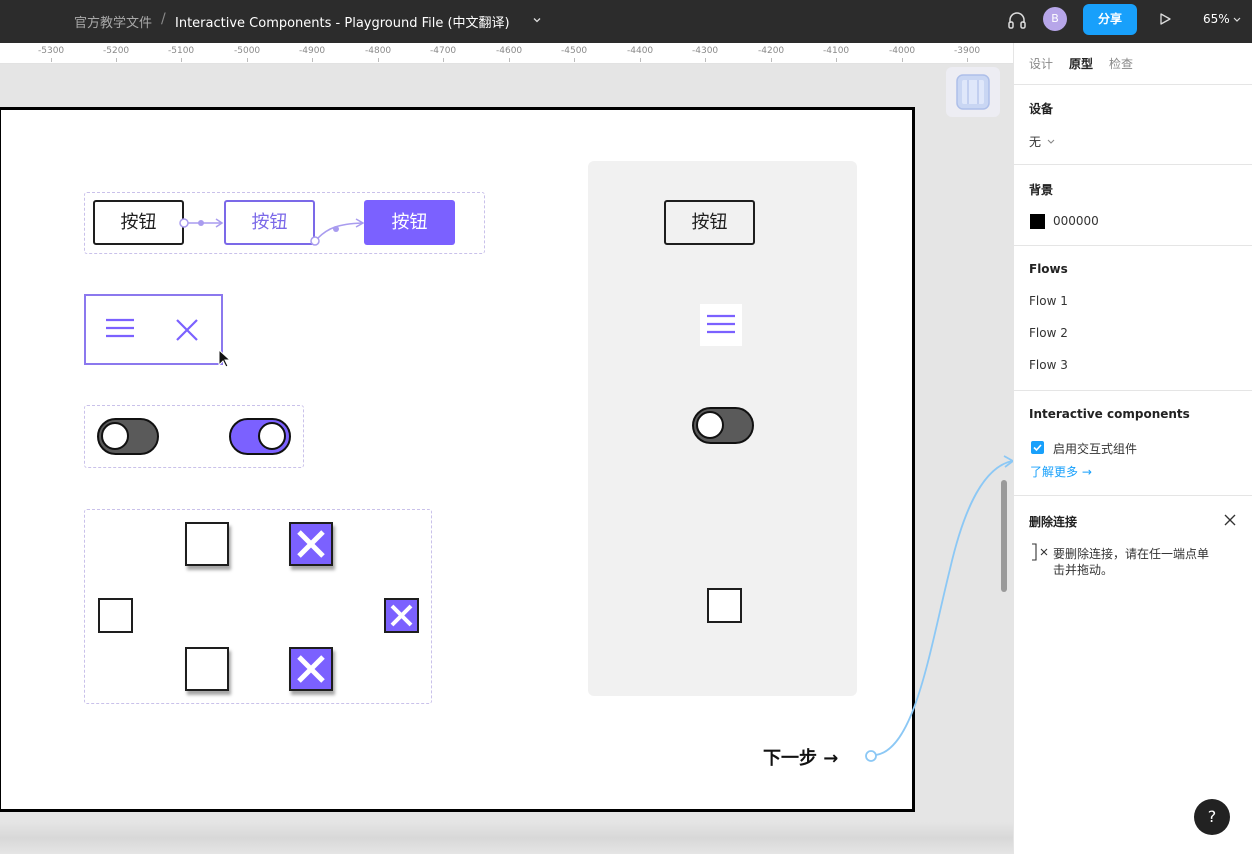 The width and height of the screenshot is (1252, 854). I want to click on background-section-title: 背景, so click(1041, 190).